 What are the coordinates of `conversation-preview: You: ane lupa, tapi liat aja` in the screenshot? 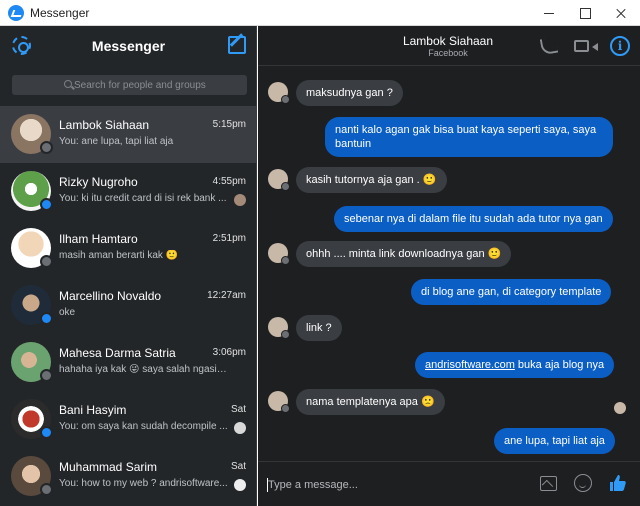 It's located at (116, 141).